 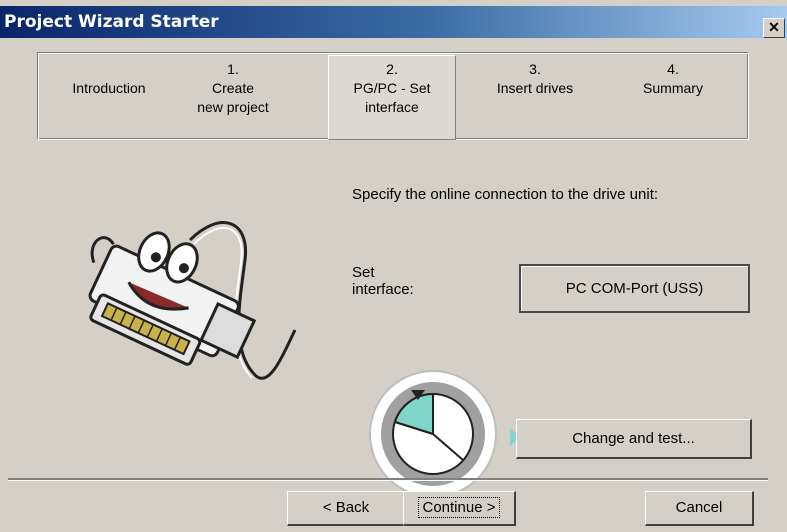 I want to click on continue-button-label: Continue >, so click(x=459, y=507).